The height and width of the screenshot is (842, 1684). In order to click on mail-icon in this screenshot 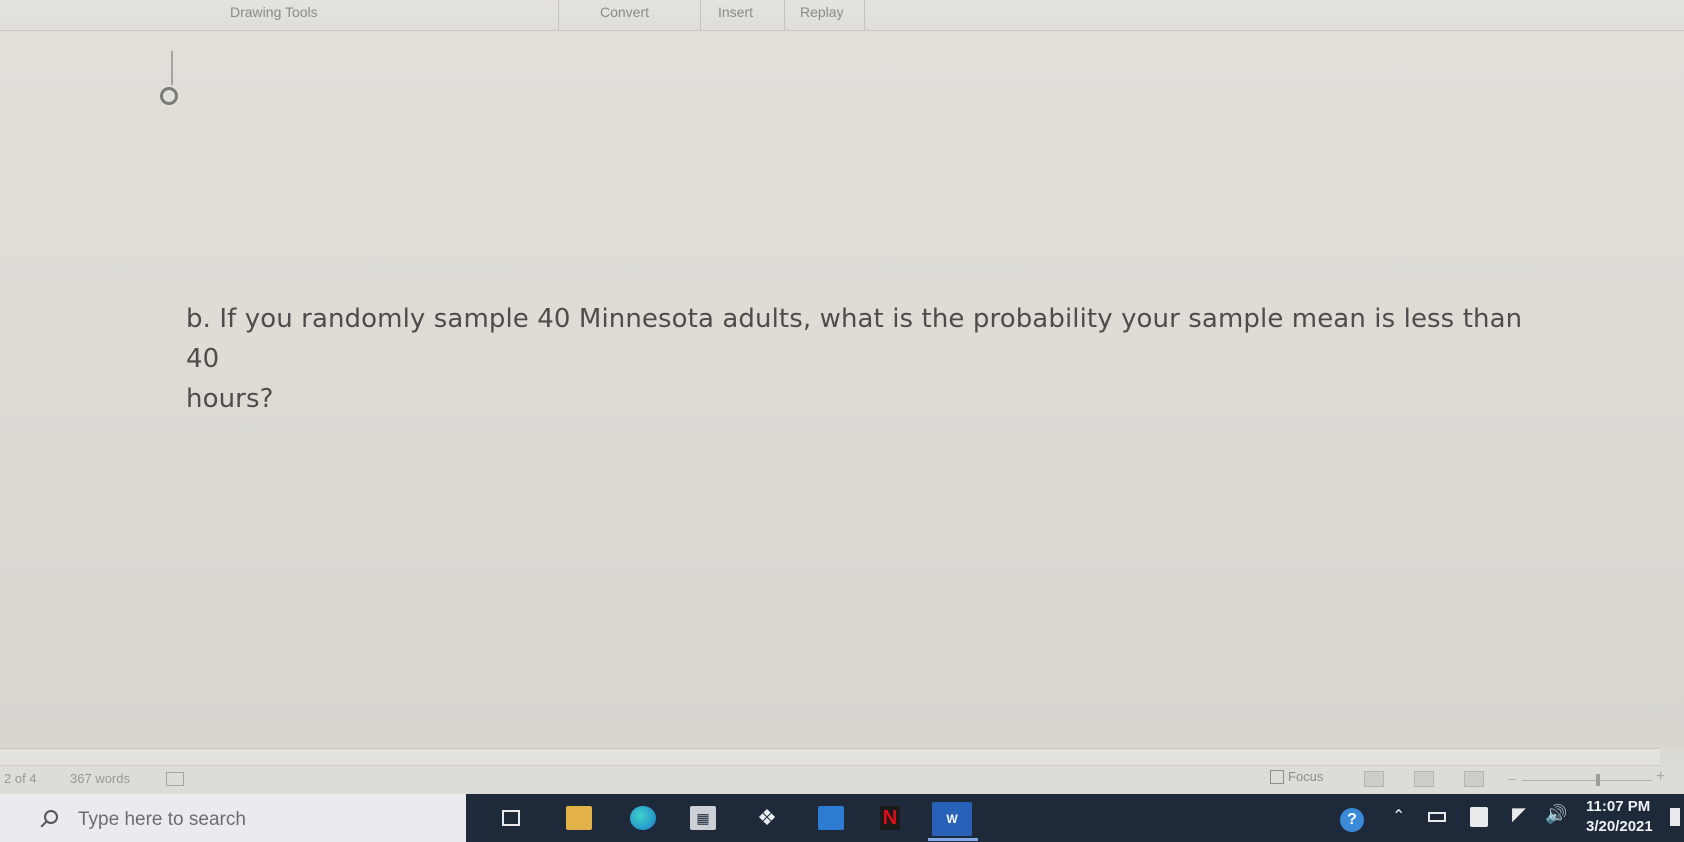, I will do `click(831, 818)`.